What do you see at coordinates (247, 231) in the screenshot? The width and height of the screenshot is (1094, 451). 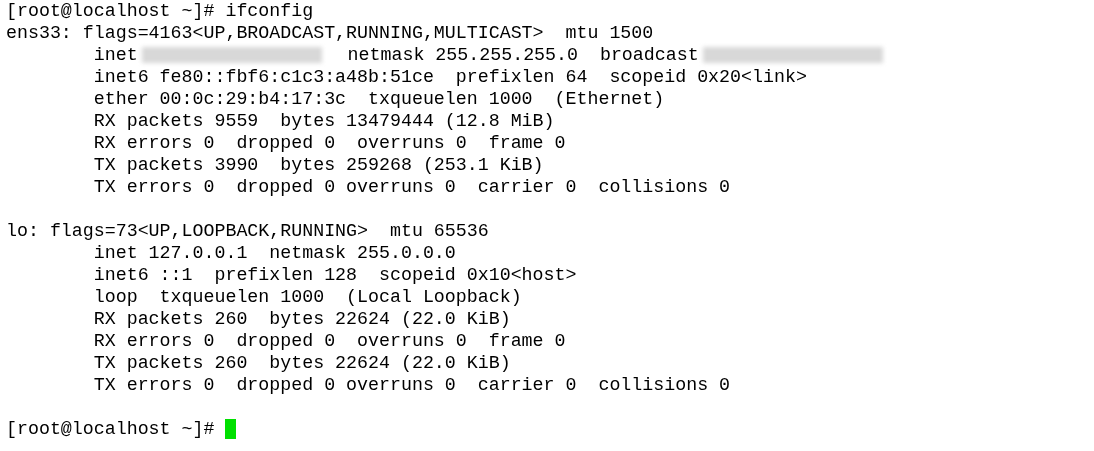 I see `terminal-line: lo: flags=73<UP,LOOPBACK,RUNNING> mtu 65536` at bounding box center [247, 231].